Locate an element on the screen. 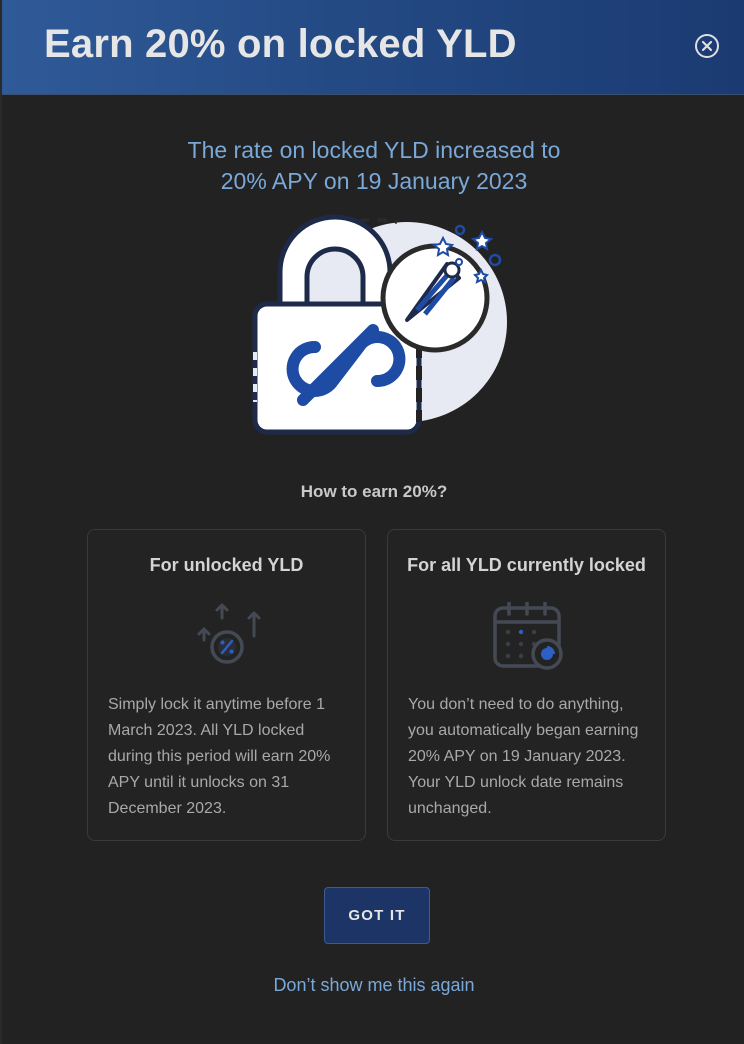  close-icon is located at coordinates (707, 46).